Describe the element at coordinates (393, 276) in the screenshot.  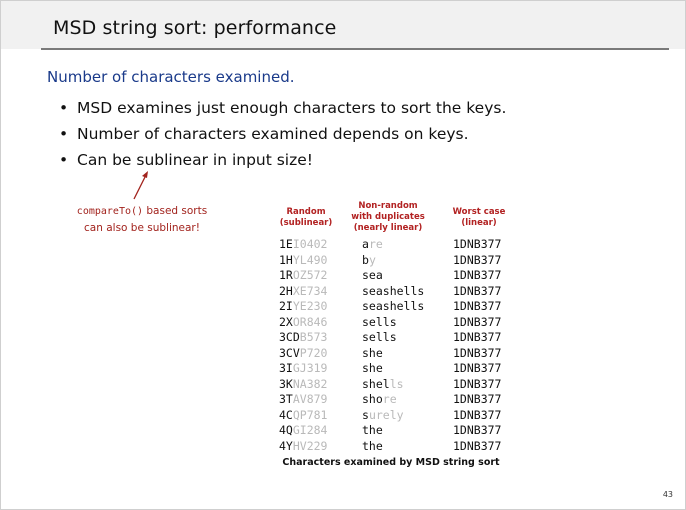
I see `key-row: sea` at that location.